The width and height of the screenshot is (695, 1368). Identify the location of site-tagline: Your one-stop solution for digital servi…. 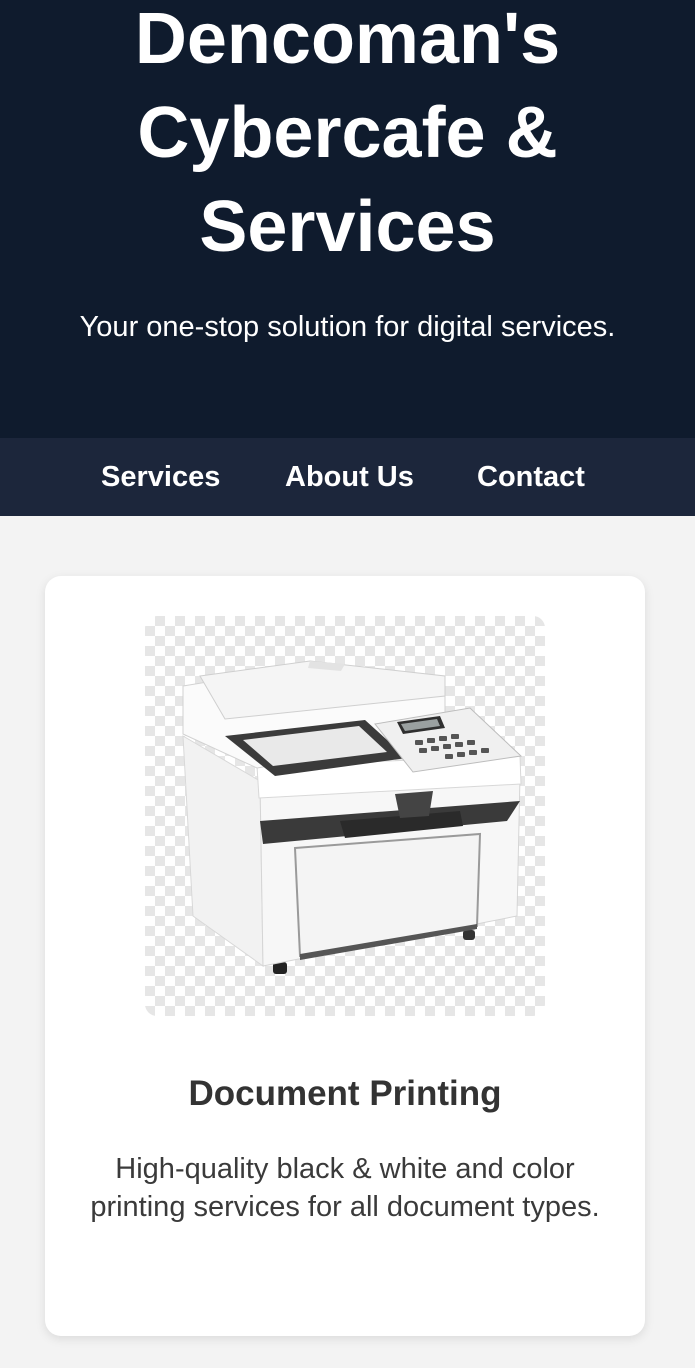
(347, 327).